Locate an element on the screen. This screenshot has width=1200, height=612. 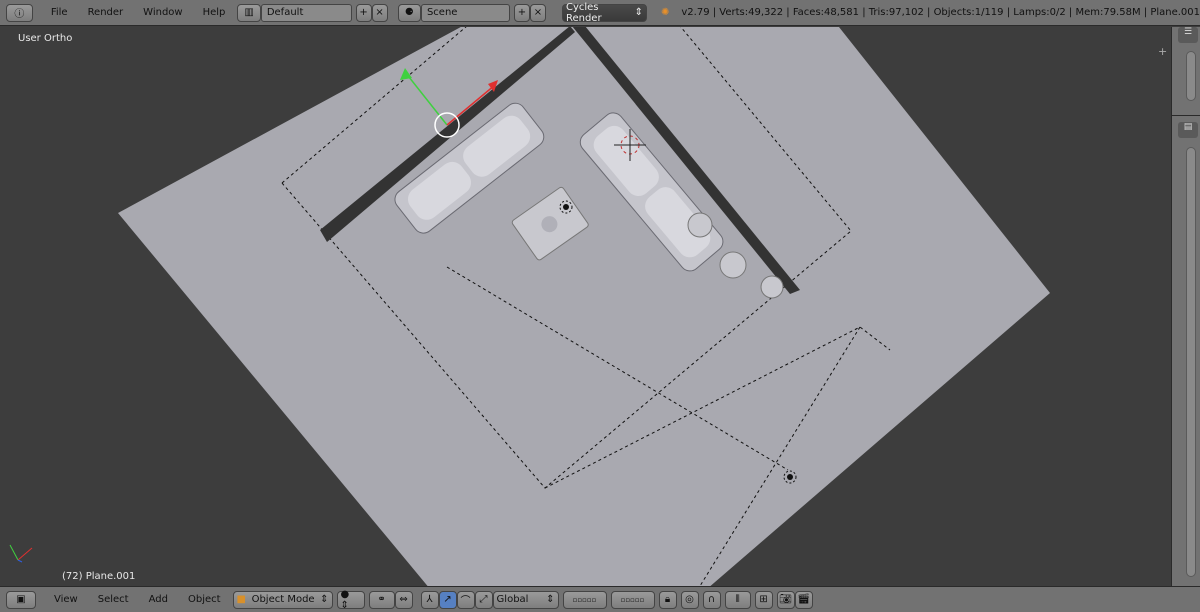
snap-toggle-button: ∩ is located at coordinates (711, 599).